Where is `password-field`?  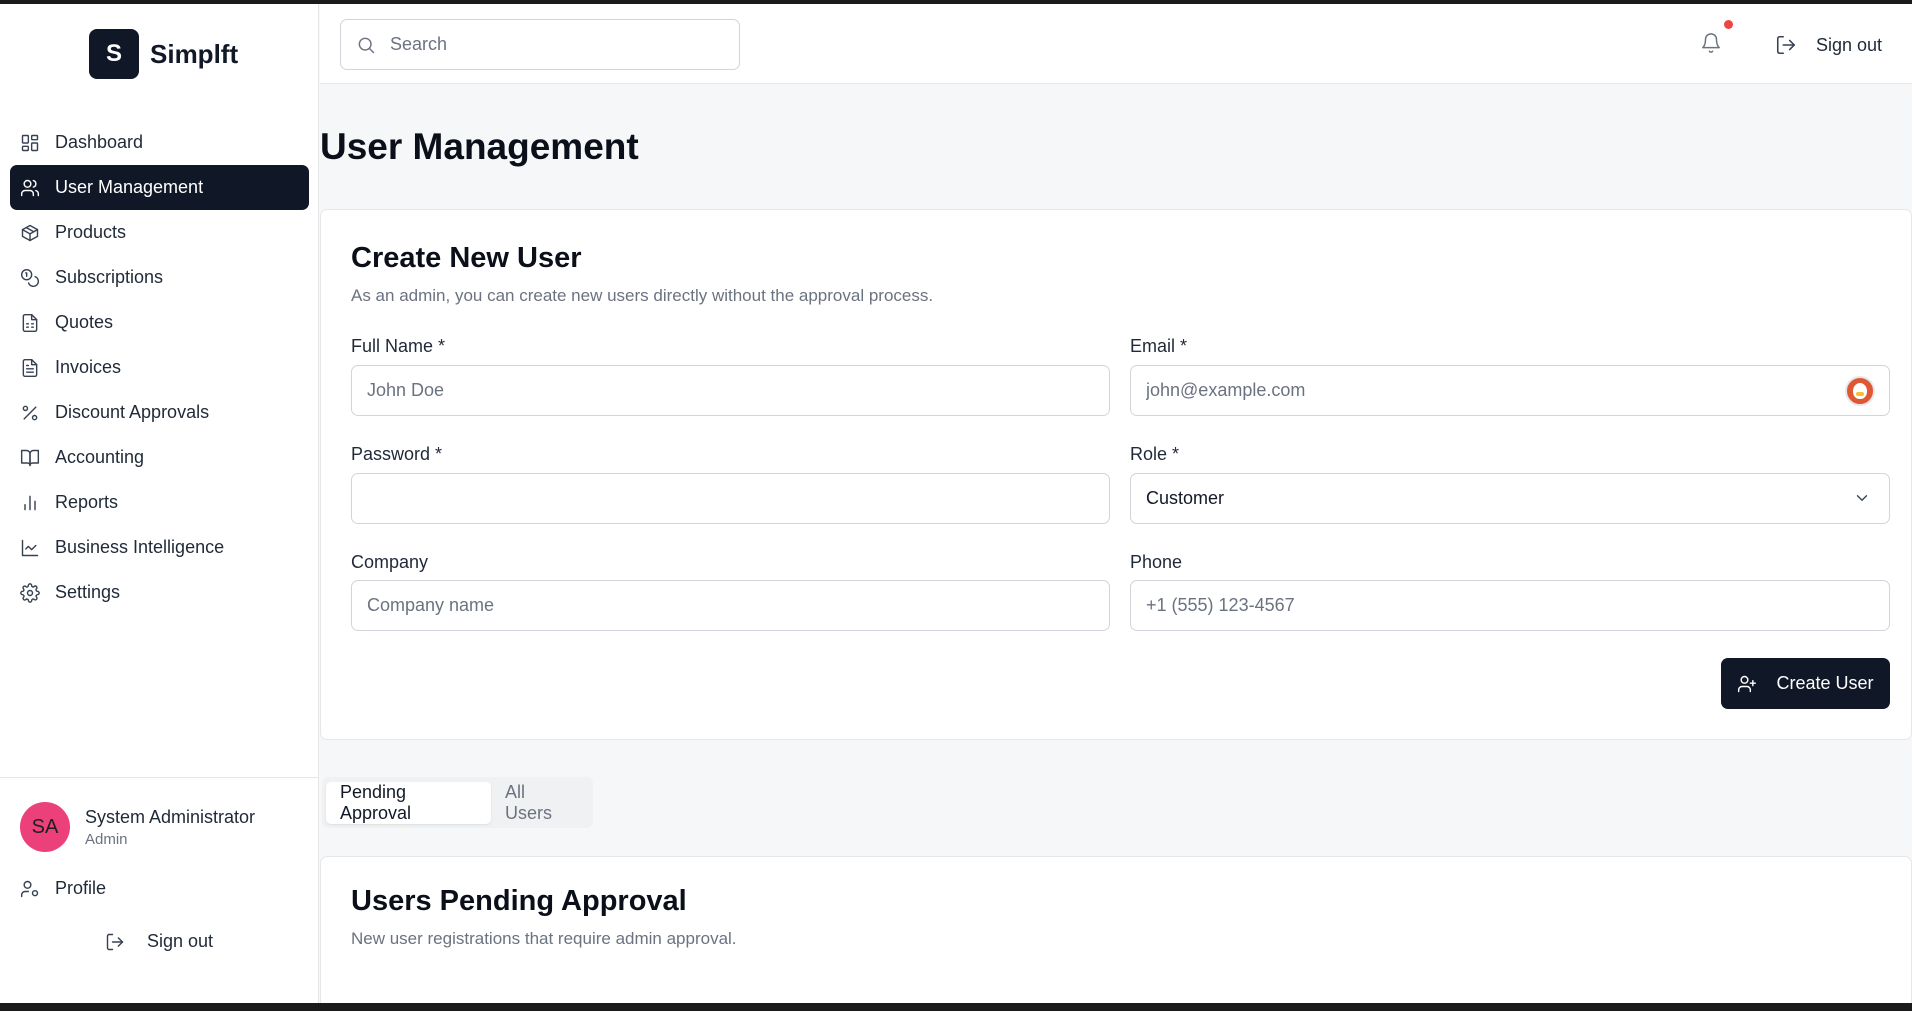 password-field is located at coordinates (730, 498).